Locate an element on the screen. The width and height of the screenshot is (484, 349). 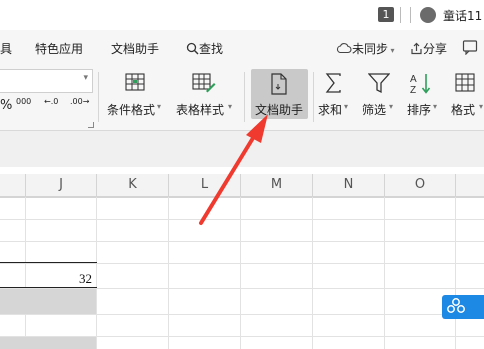
comment-icon is located at coordinates (470, 48).